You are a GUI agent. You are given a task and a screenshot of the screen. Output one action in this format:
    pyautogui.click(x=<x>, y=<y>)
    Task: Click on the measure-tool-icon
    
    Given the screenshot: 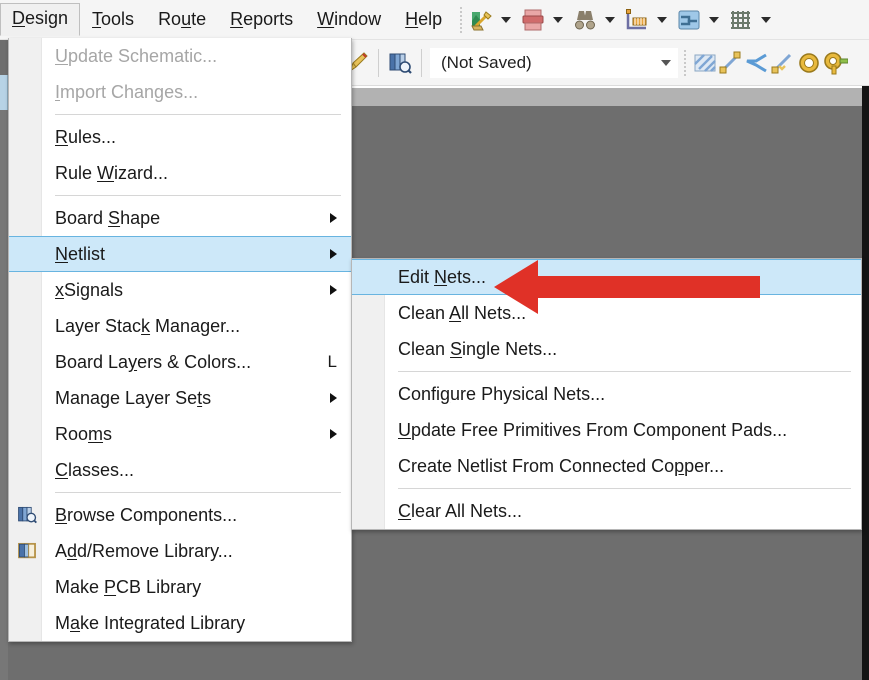 What is the action you would take?
    pyautogui.click(x=636, y=18)
    